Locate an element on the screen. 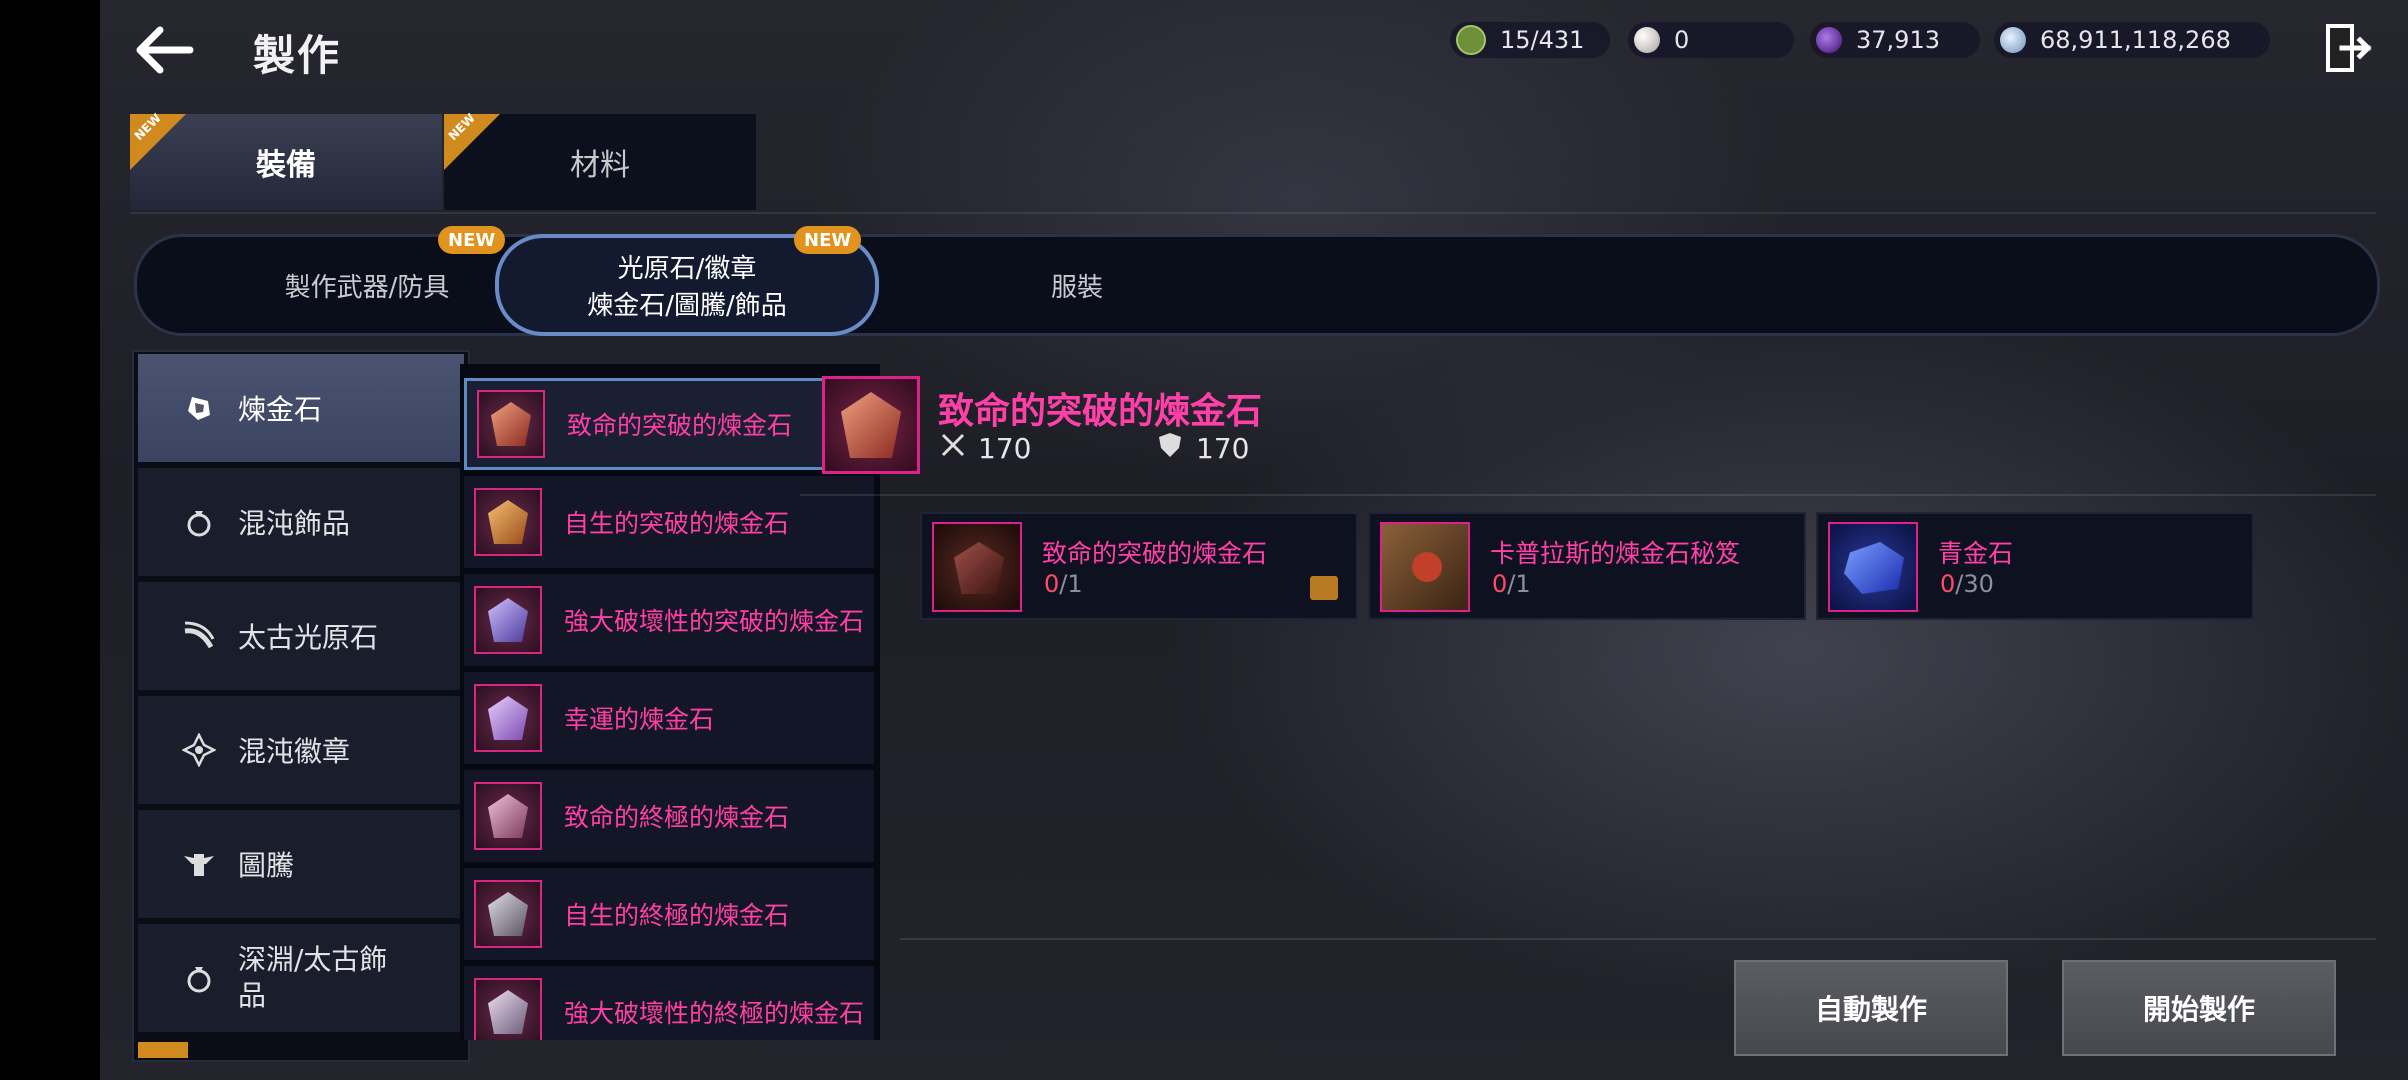 Image resolution: width=2408 pixels, height=1080 pixels. selected-item-icon is located at coordinates (871, 425).